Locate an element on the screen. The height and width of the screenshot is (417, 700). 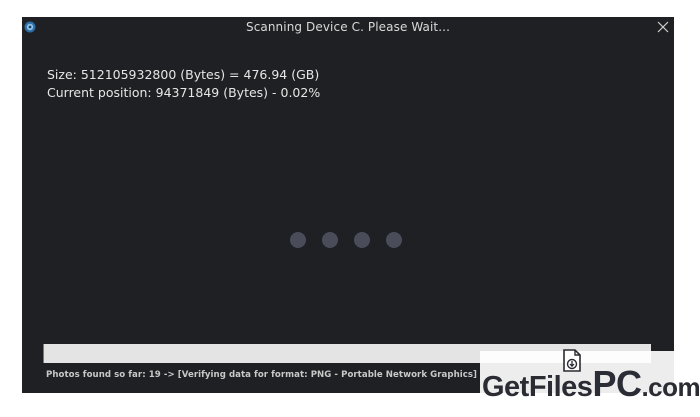
watermark-text: GetFilesPC.com is located at coordinates (591, 383).